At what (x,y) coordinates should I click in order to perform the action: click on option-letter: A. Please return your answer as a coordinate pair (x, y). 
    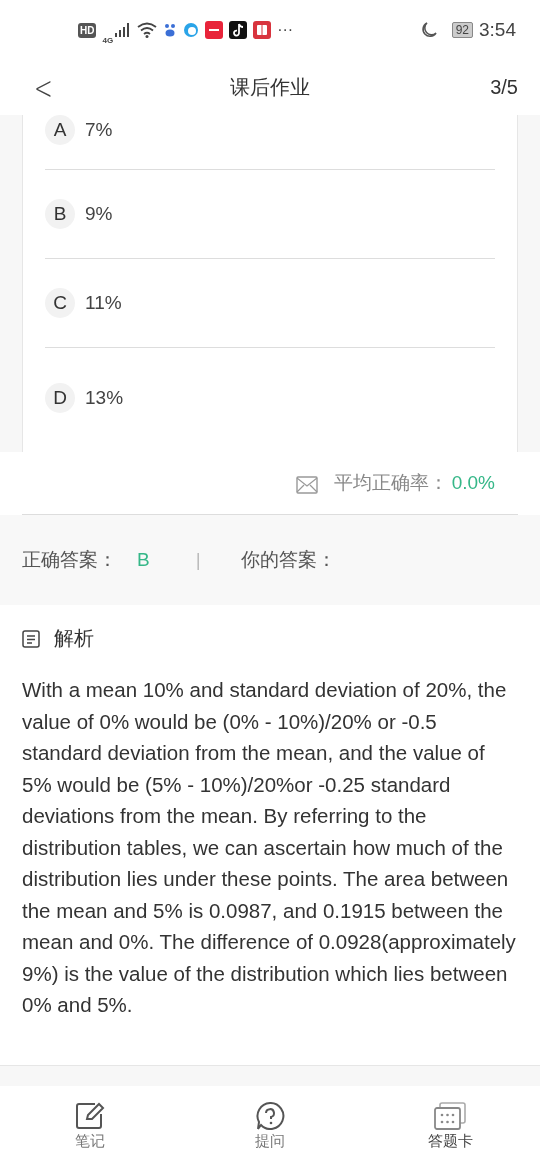
    Looking at the image, I should click on (60, 130).